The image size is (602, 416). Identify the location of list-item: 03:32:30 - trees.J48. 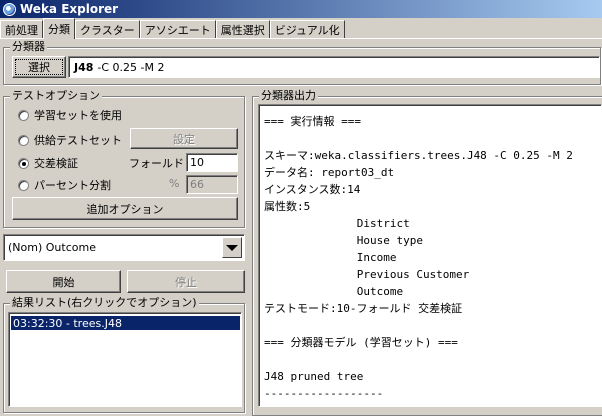
(125, 323).